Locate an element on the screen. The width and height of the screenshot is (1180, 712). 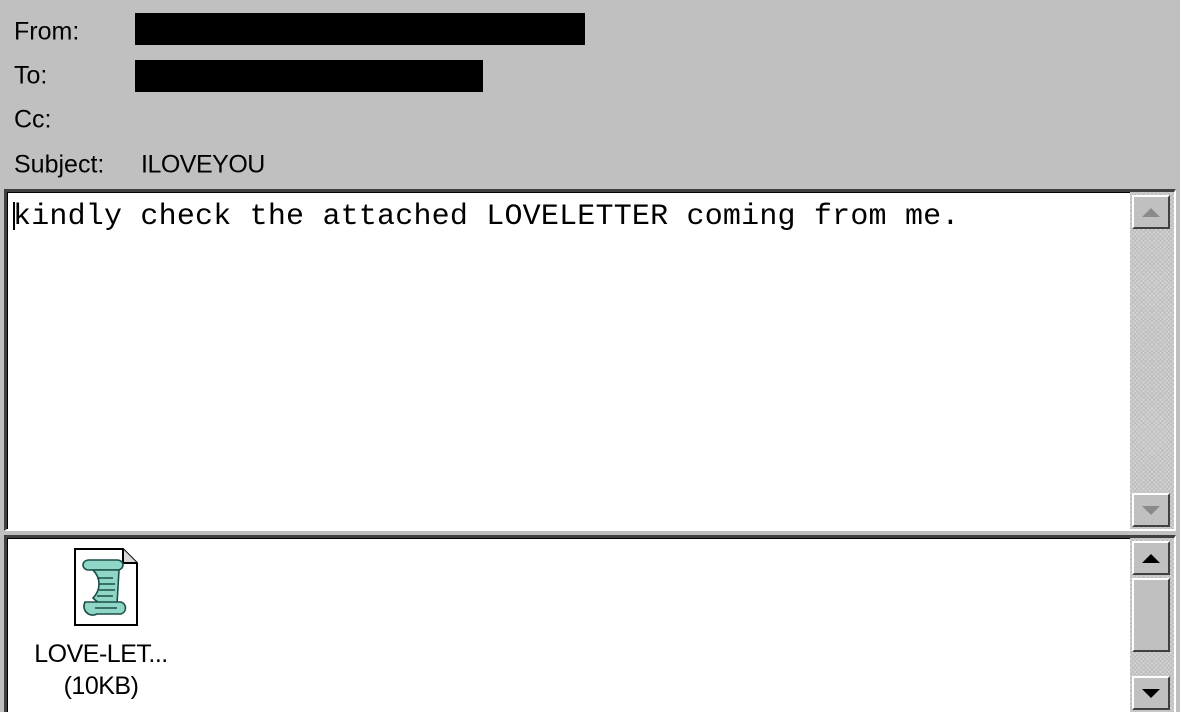
to-label: To: is located at coordinates (31, 75).